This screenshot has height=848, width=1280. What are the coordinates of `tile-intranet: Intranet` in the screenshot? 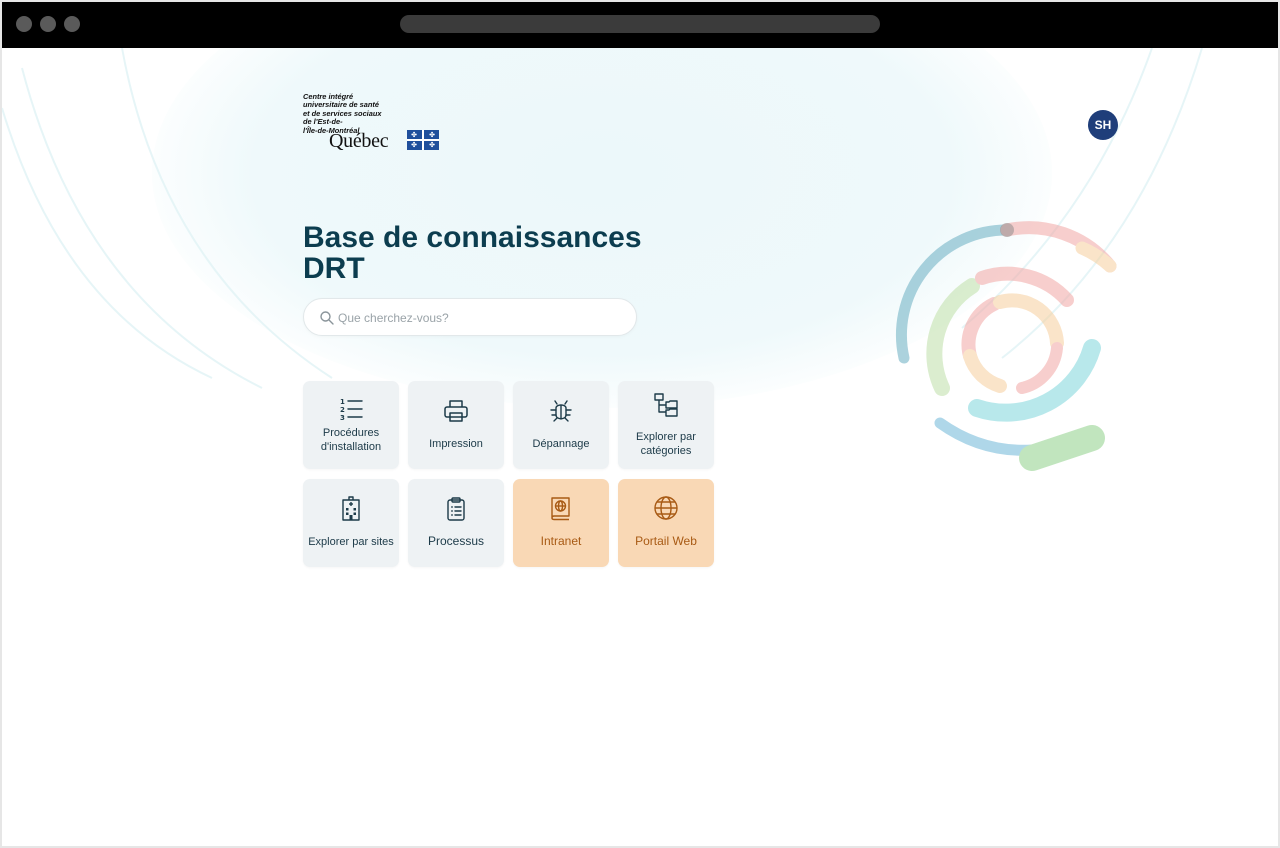 It's located at (561, 523).